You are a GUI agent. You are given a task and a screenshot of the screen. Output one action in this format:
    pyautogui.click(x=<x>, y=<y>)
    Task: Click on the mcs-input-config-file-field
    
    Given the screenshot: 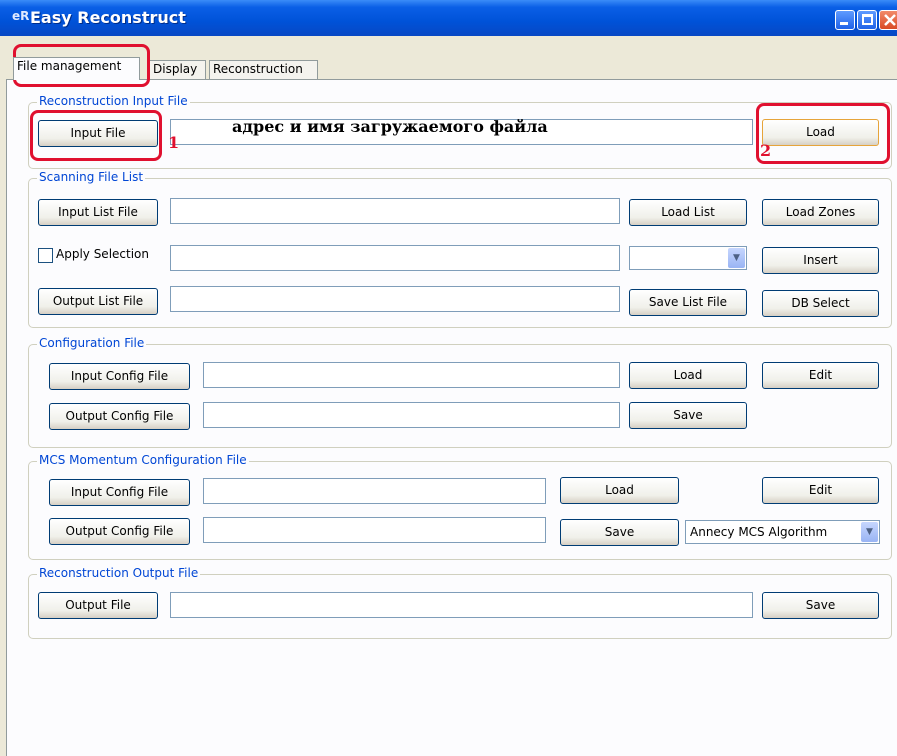 What is the action you would take?
    pyautogui.click(x=374, y=491)
    